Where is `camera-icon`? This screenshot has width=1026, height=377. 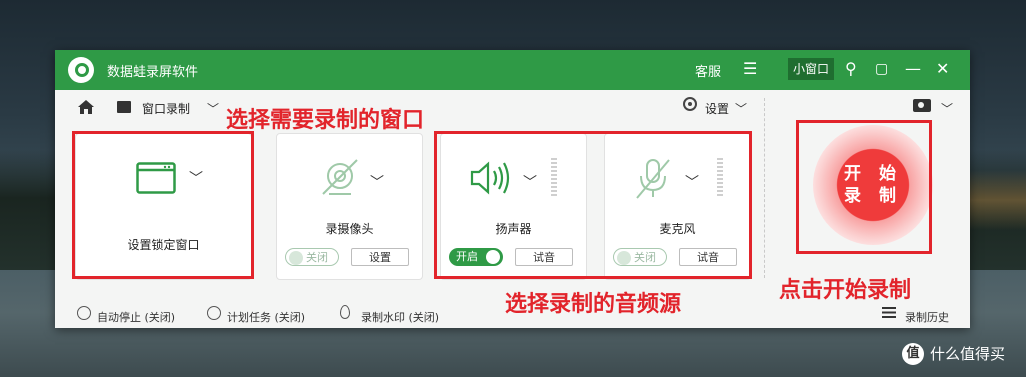
camera-icon is located at coordinates (922, 105).